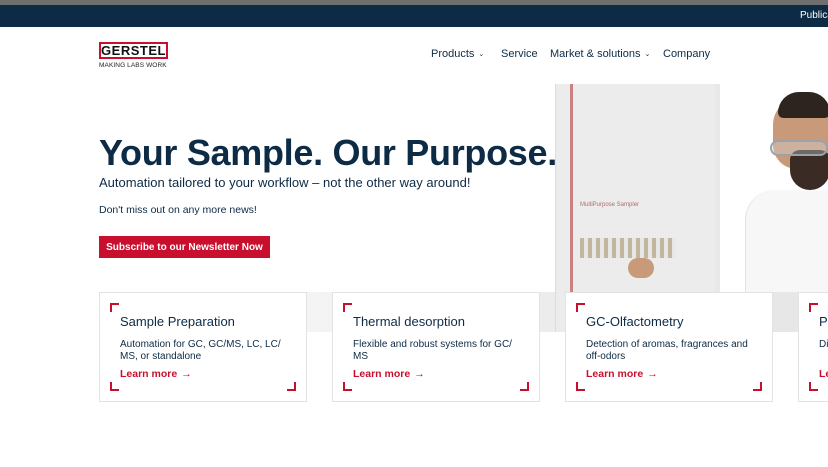 The image size is (828, 467). Describe the element at coordinates (177, 321) in the screenshot. I see `card-title: Sample Preparation` at that location.